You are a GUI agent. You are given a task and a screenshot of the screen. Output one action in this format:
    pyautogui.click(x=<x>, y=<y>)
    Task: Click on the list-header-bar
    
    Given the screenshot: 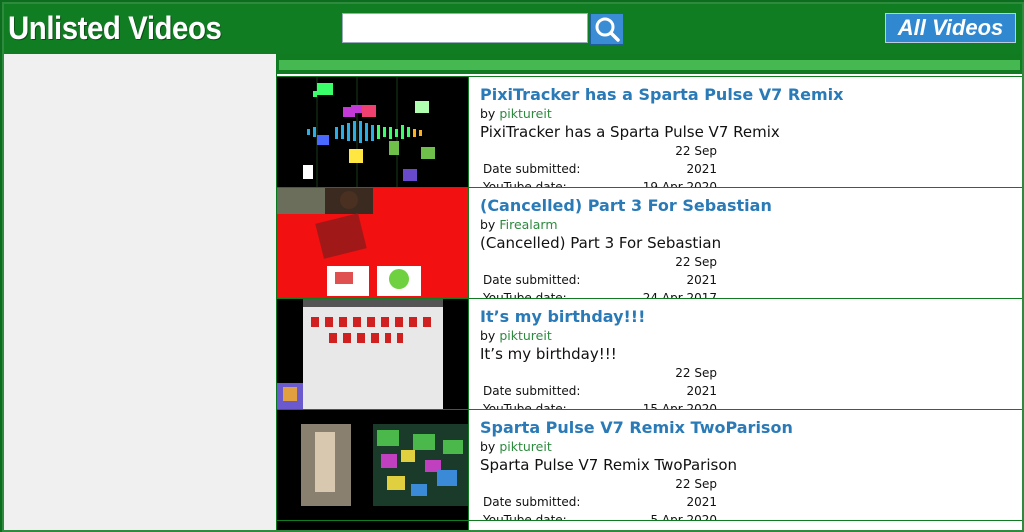 What is the action you would take?
    pyautogui.click(x=649, y=64)
    